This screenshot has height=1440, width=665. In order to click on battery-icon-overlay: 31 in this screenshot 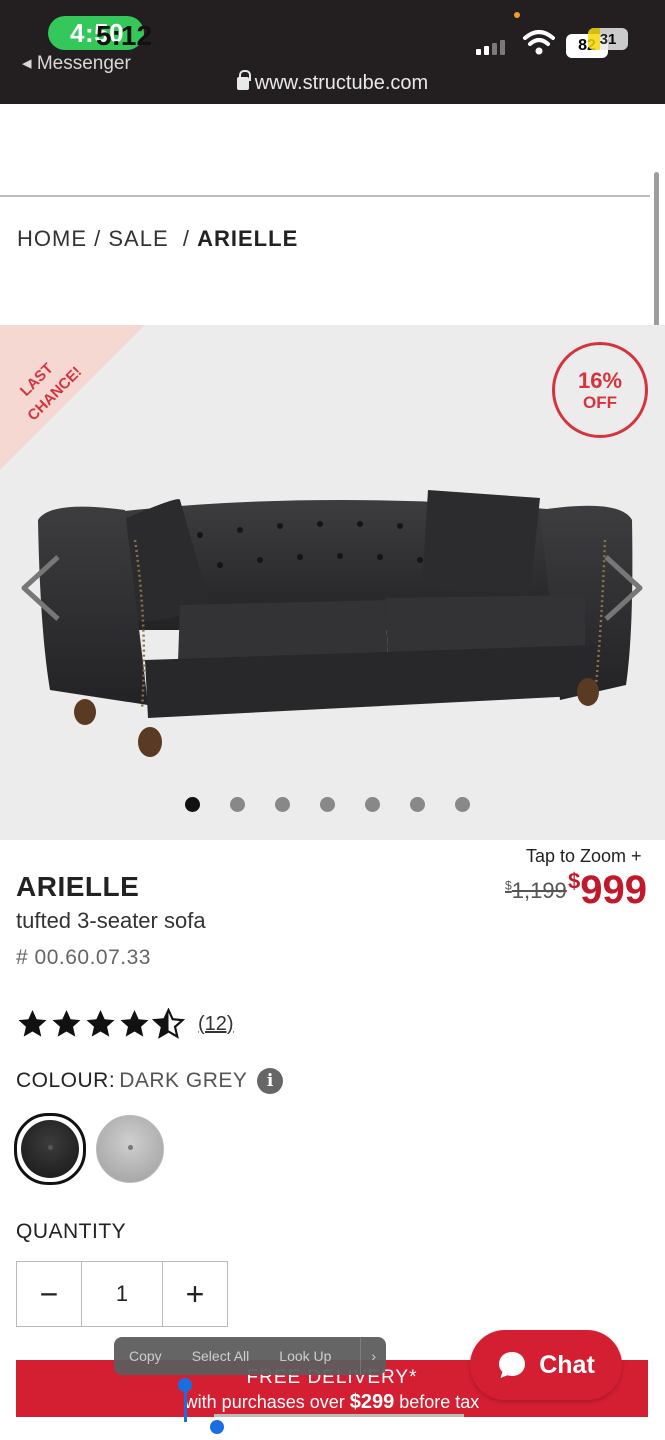, I will do `click(608, 39)`.